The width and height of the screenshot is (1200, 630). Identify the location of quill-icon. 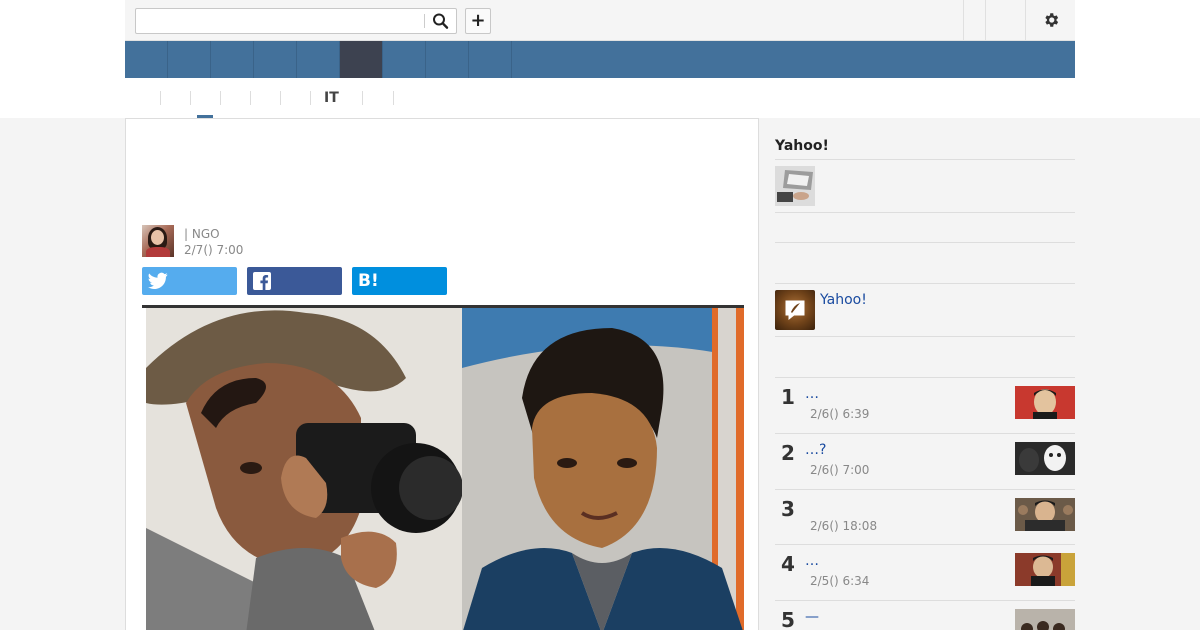
(795, 310).